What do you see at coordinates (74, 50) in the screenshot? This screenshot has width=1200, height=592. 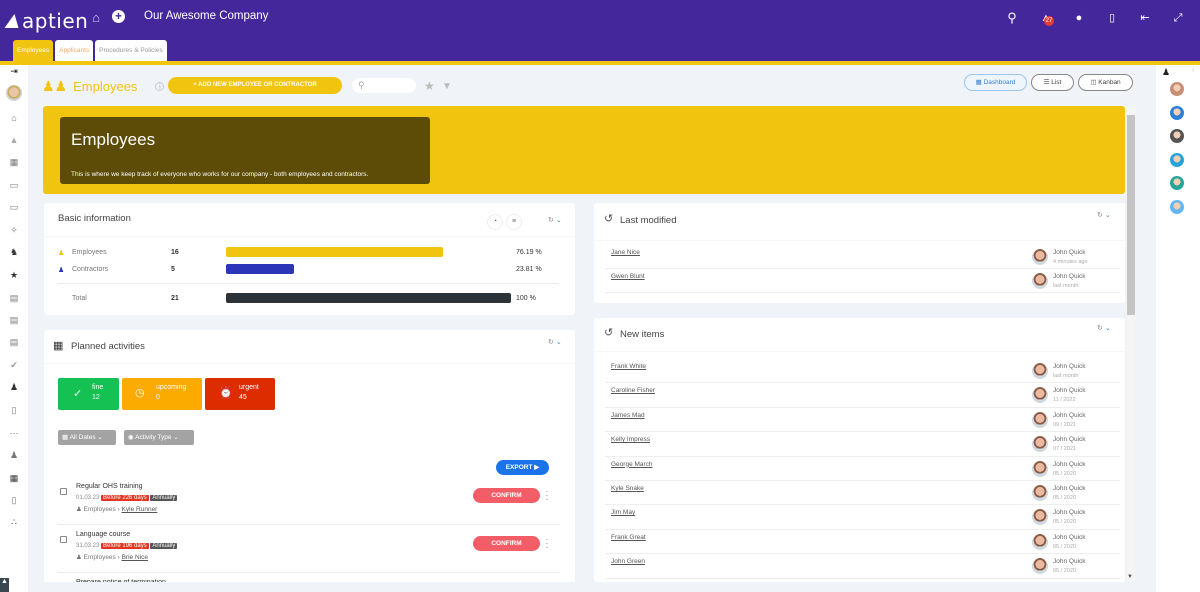 I see `tab-applicants: Applicants` at bounding box center [74, 50].